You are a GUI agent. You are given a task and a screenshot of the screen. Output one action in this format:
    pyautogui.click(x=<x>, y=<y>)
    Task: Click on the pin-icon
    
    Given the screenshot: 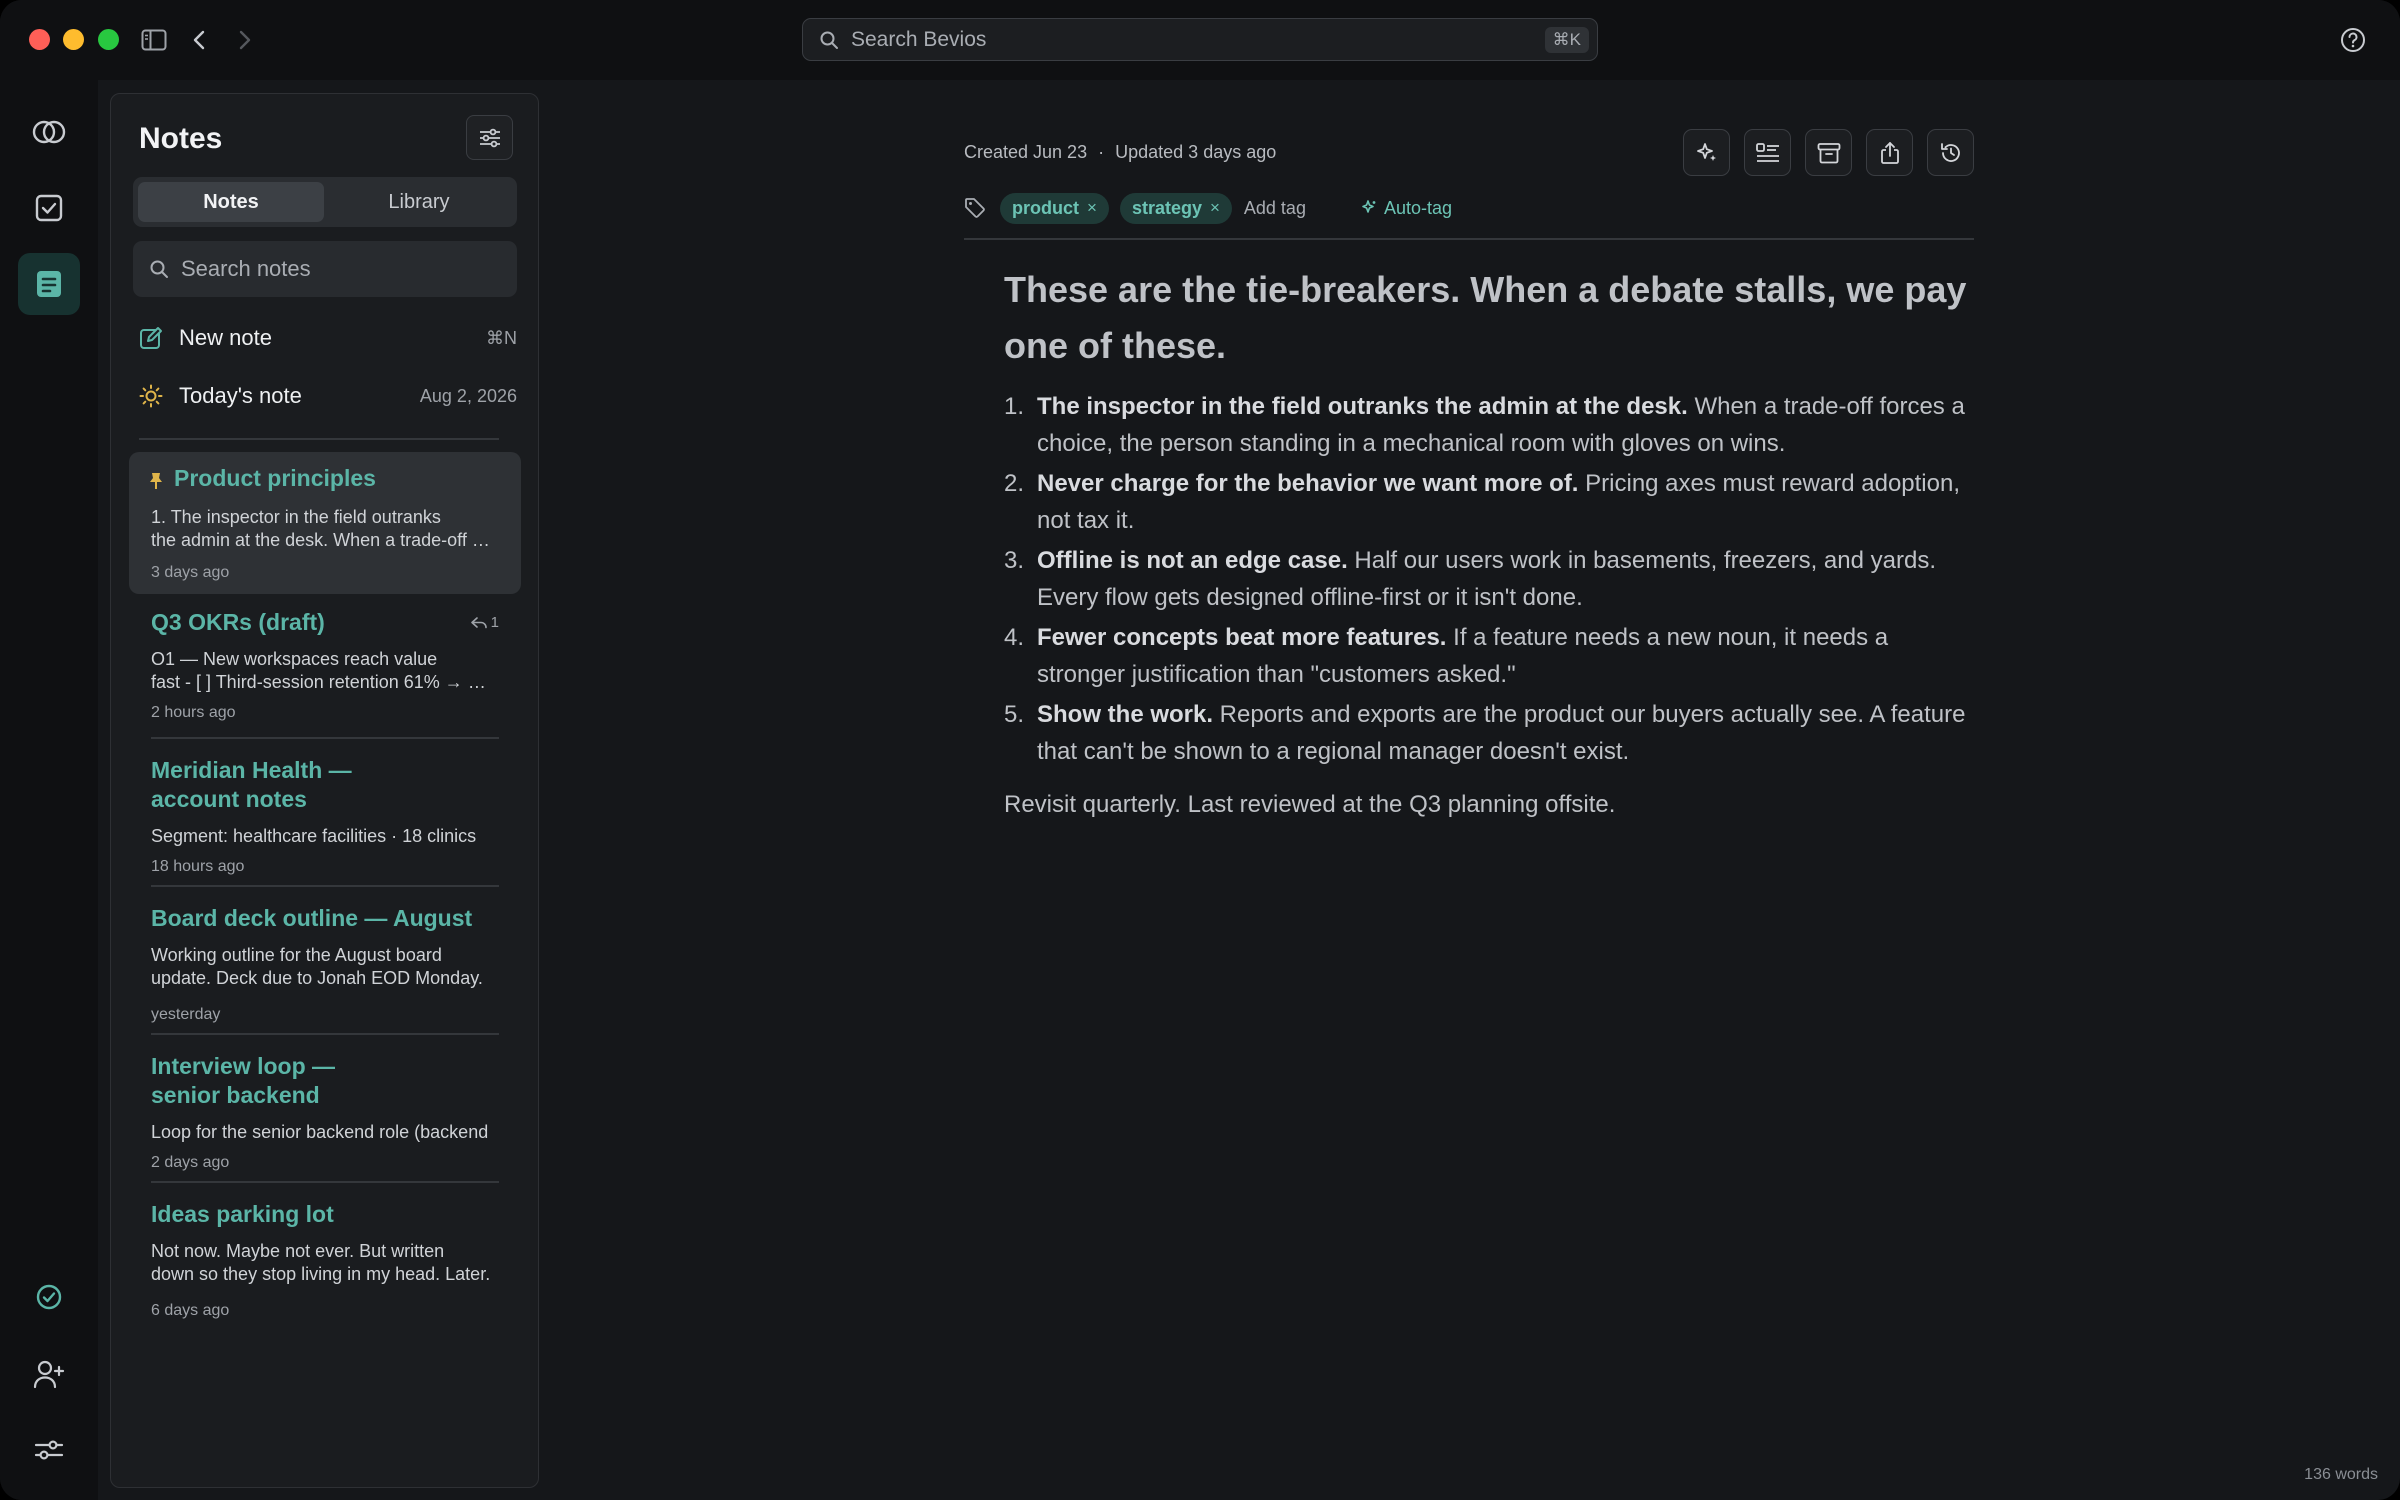 What is the action you would take?
    pyautogui.click(x=156, y=481)
    